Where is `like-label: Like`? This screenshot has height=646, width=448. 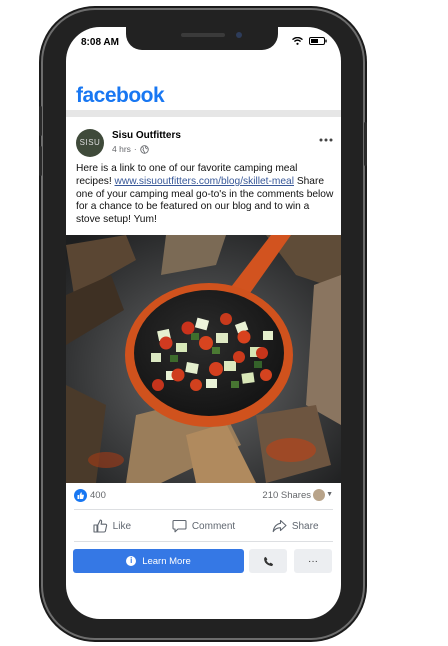 like-label: Like is located at coordinates (122, 526).